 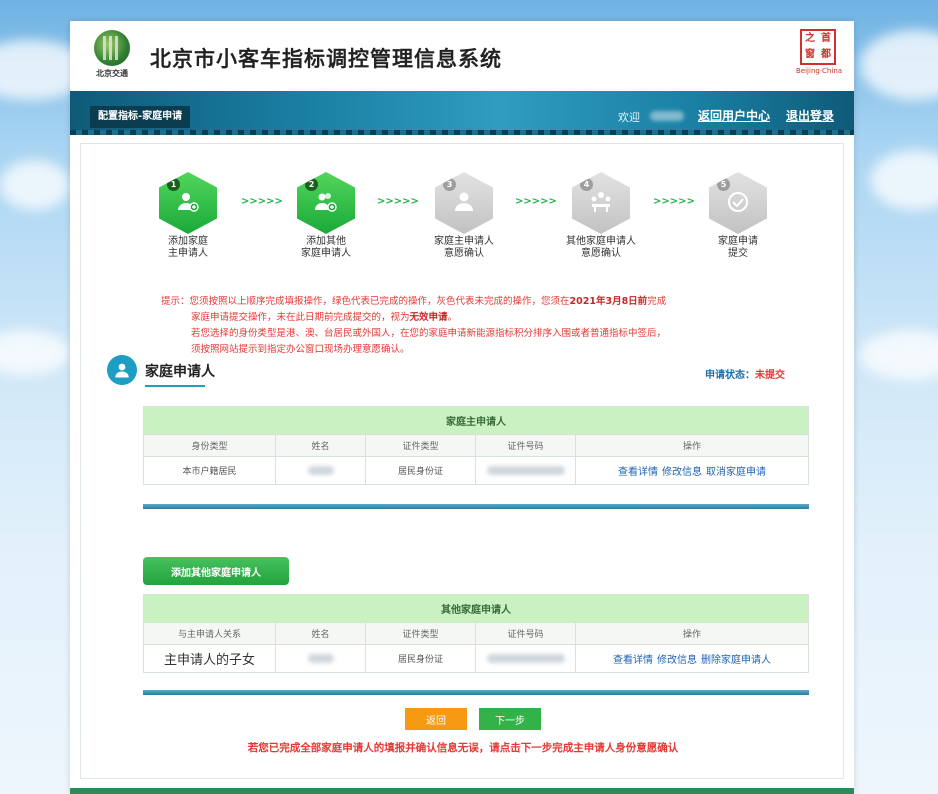 What do you see at coordinates (462, 113) in the screenshot?
I see `nav-bar: 配置指标-家庭申请 欢迎 返回用户中心 退出登录` at bounding box center [462, 113].